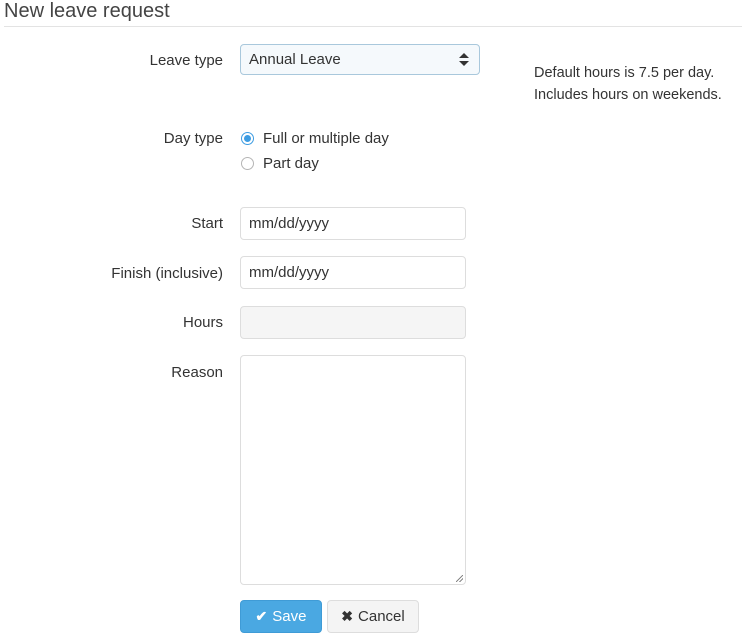 Image resolution: width=742 pixels, height=638 pixels. I want to click on save-label: Save, so click(289, 616).